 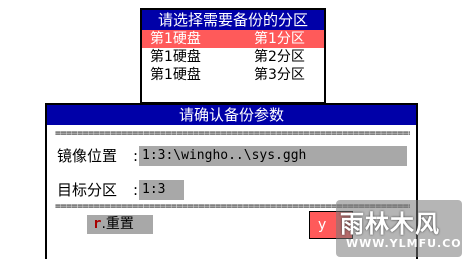 I want to click on menu-item-partition: 第3分区, so click(x=279, y=75).